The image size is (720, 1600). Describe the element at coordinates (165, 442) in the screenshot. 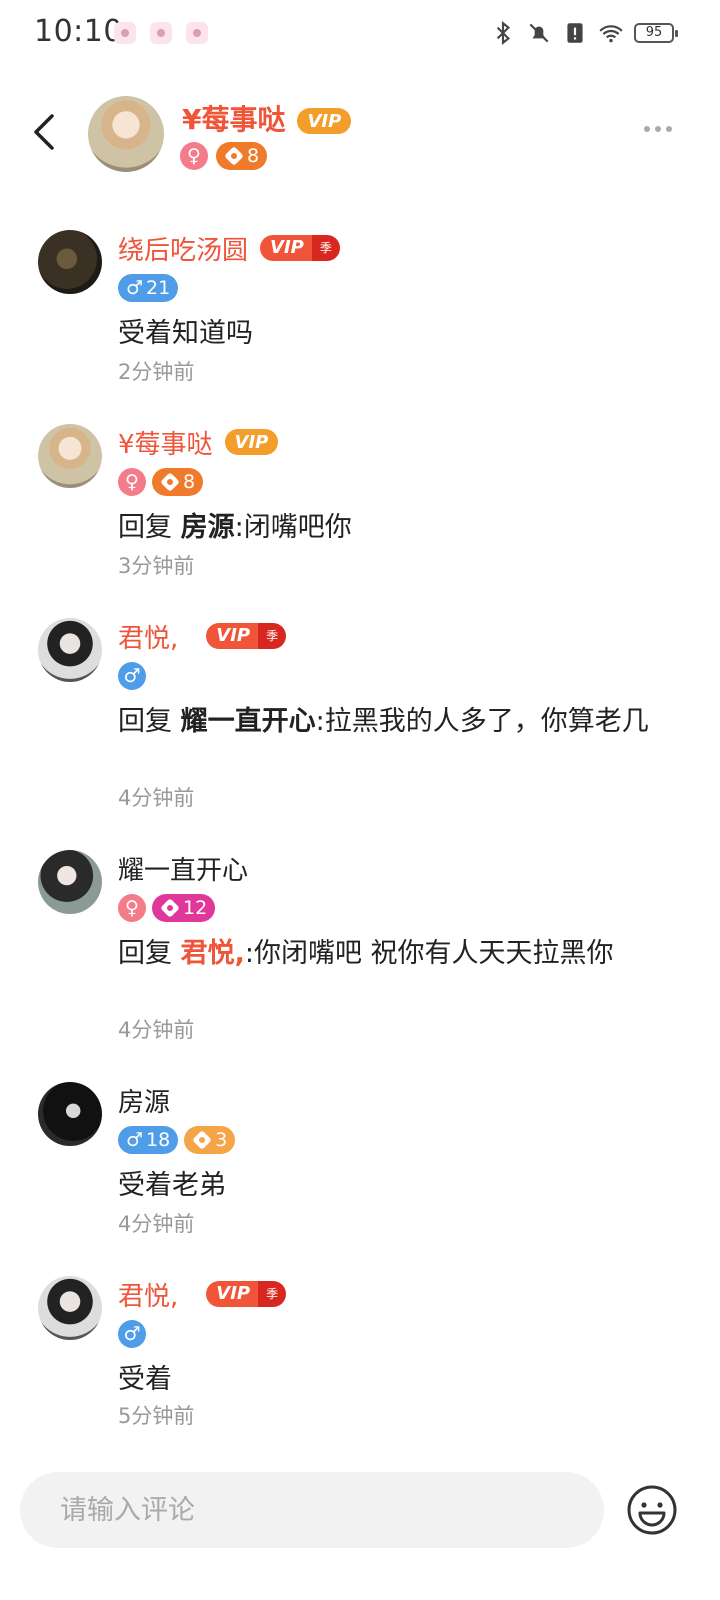

I see `user-name: ¥莓事哒` at that location.